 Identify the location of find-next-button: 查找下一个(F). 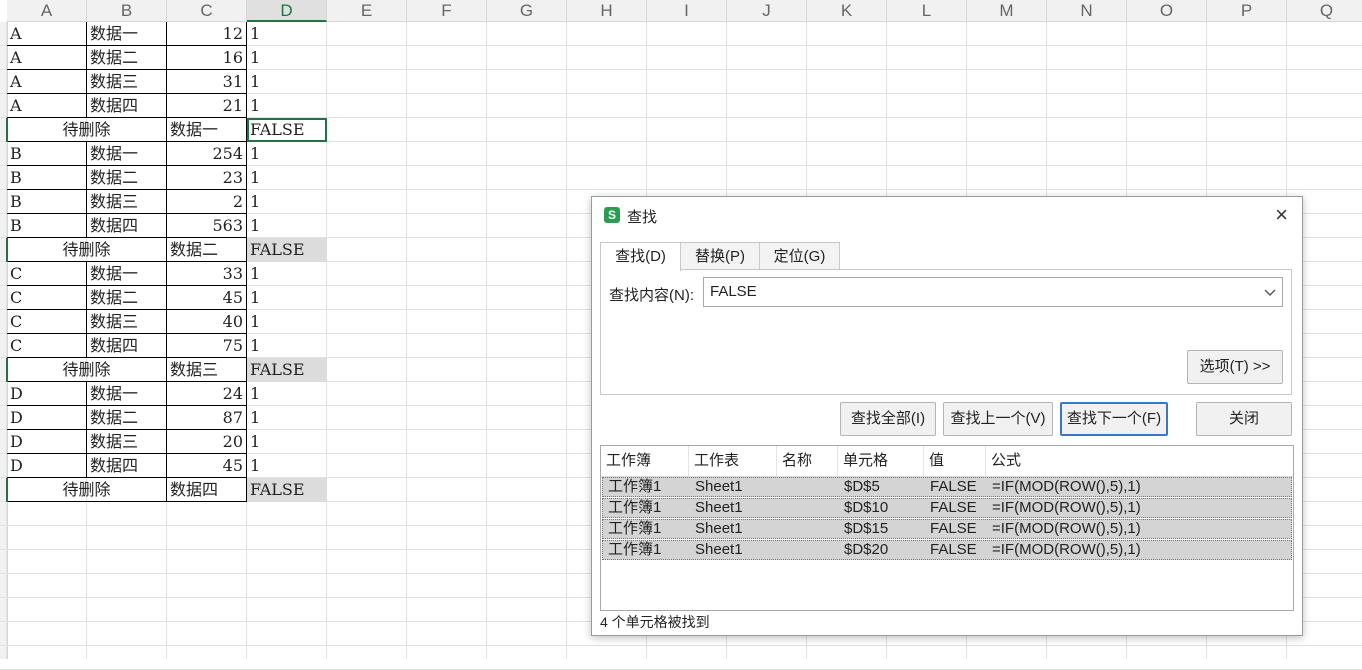
(1114, 419).